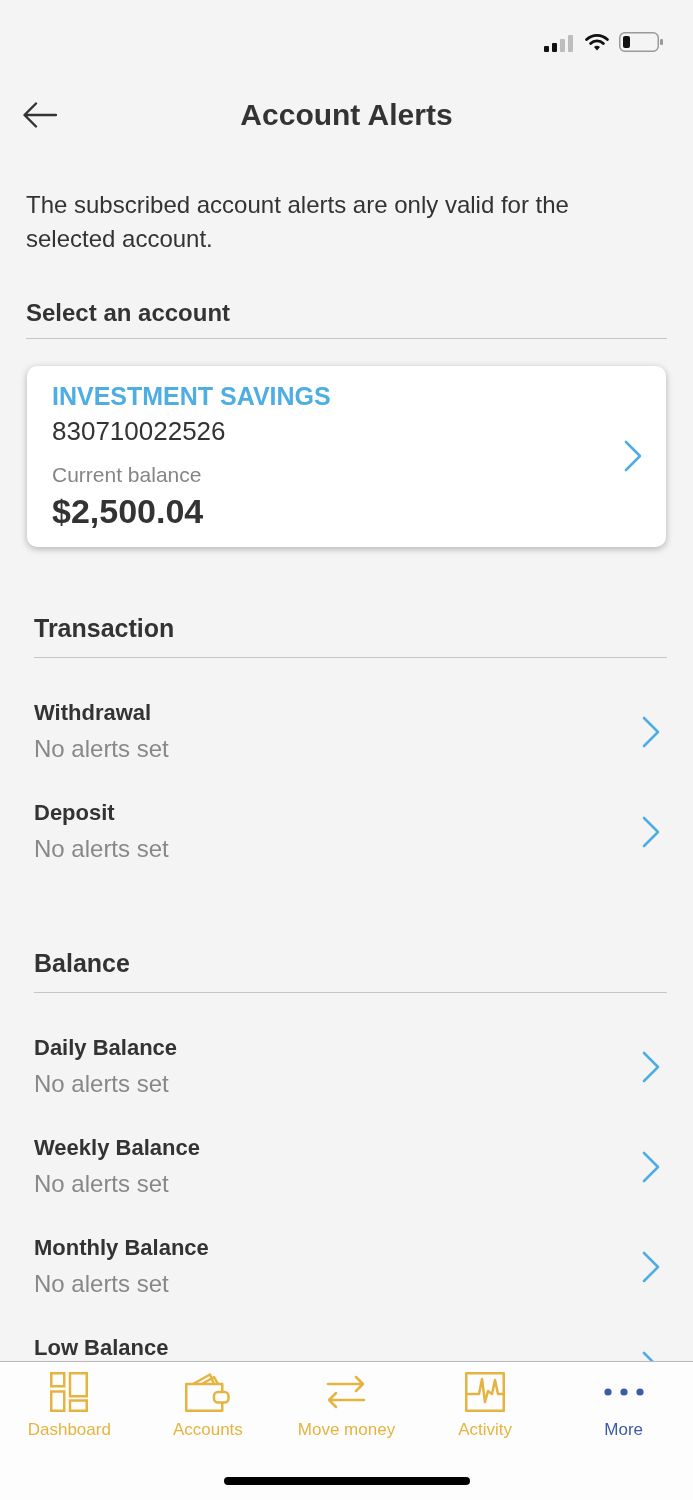 This screenshot has height=1500, width=693. What do you see at coordinates (127, 475) in the screenshot?
I see `balance-label: Current balance` at bounding box center [127, 475].